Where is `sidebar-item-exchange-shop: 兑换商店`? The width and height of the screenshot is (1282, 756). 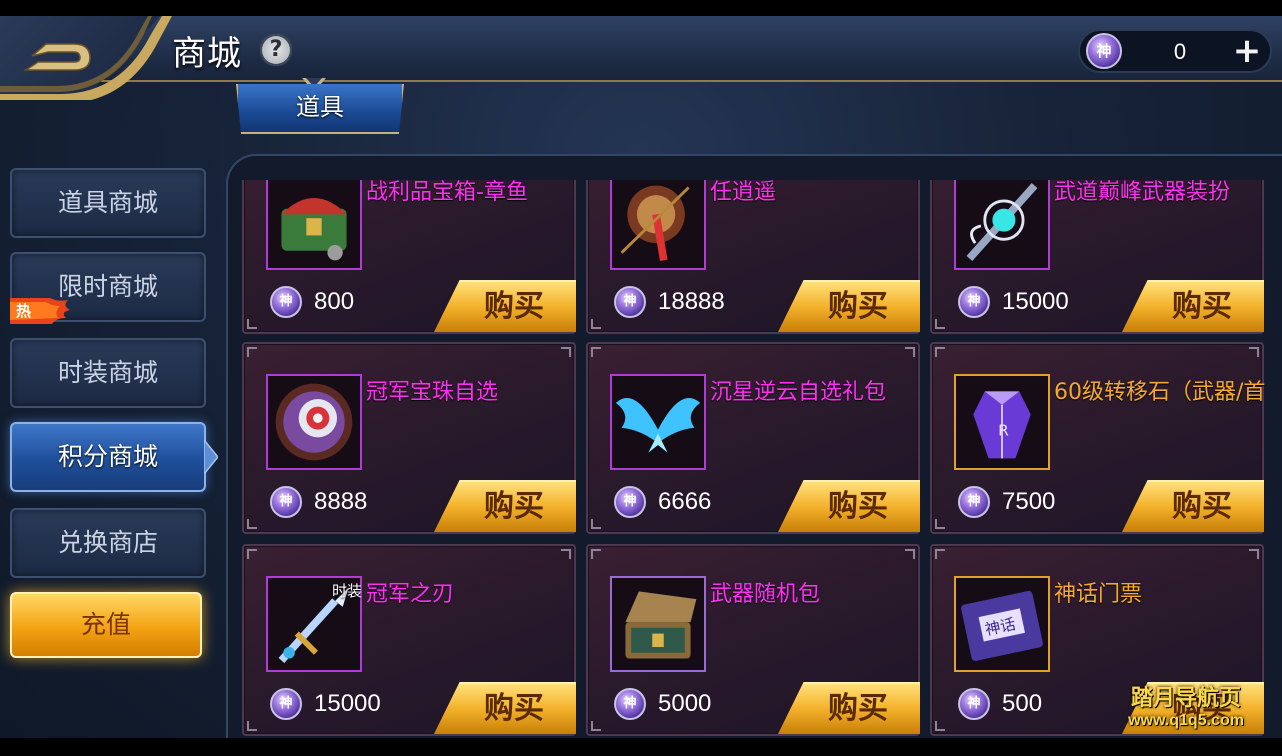 sidebar-item-exchange-shop: 兑换商店 is located at coordinates (108, 543).